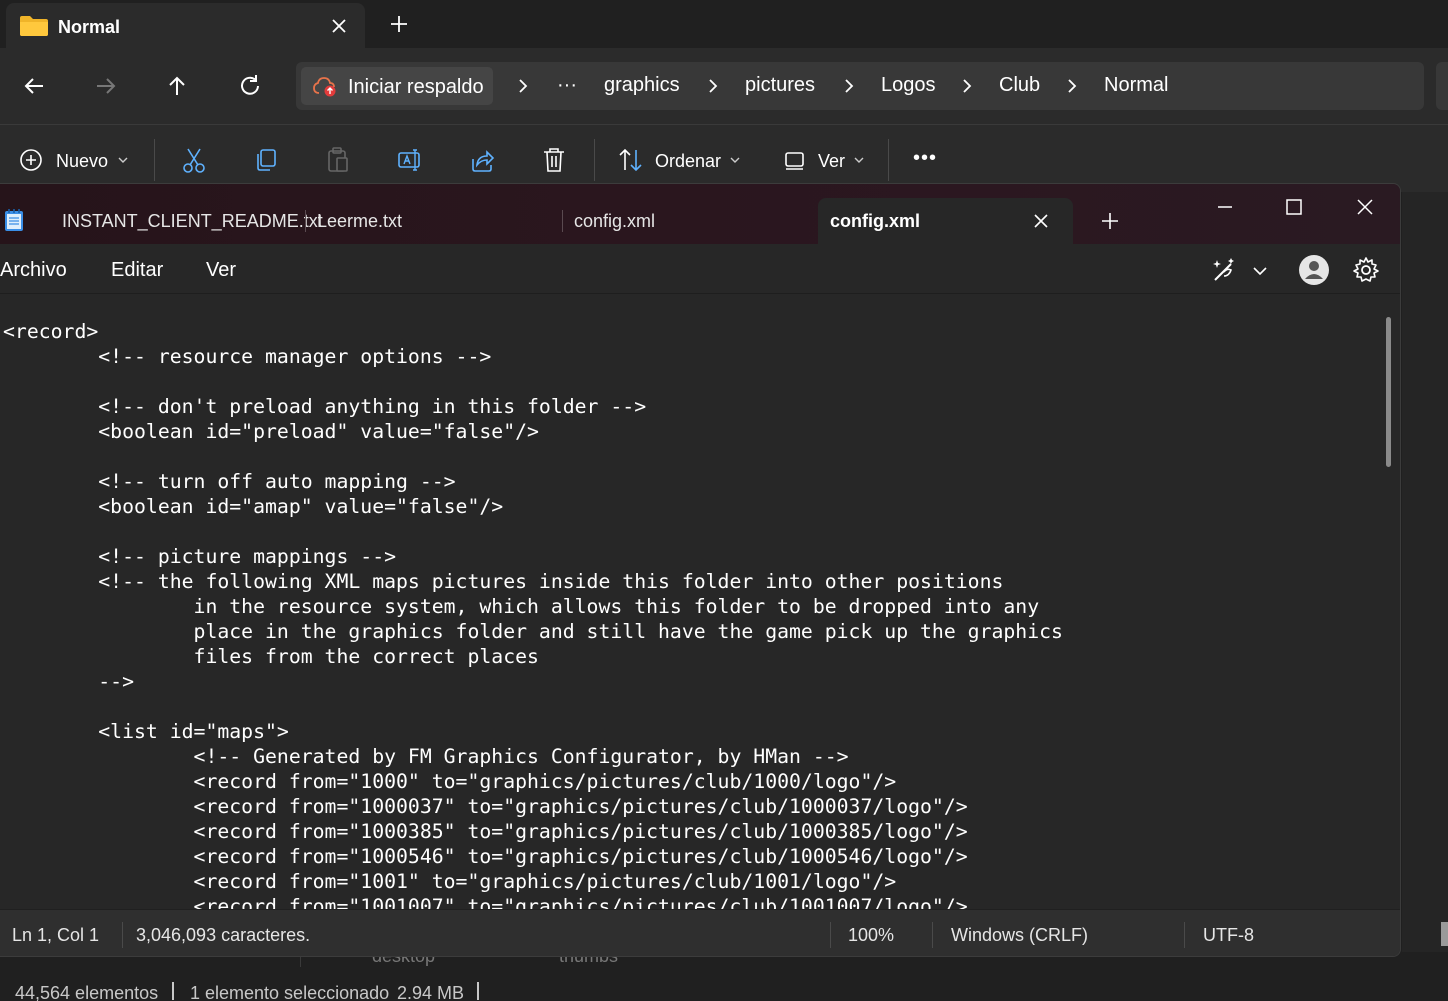  I want to click on view-icon, so click(795, 160).